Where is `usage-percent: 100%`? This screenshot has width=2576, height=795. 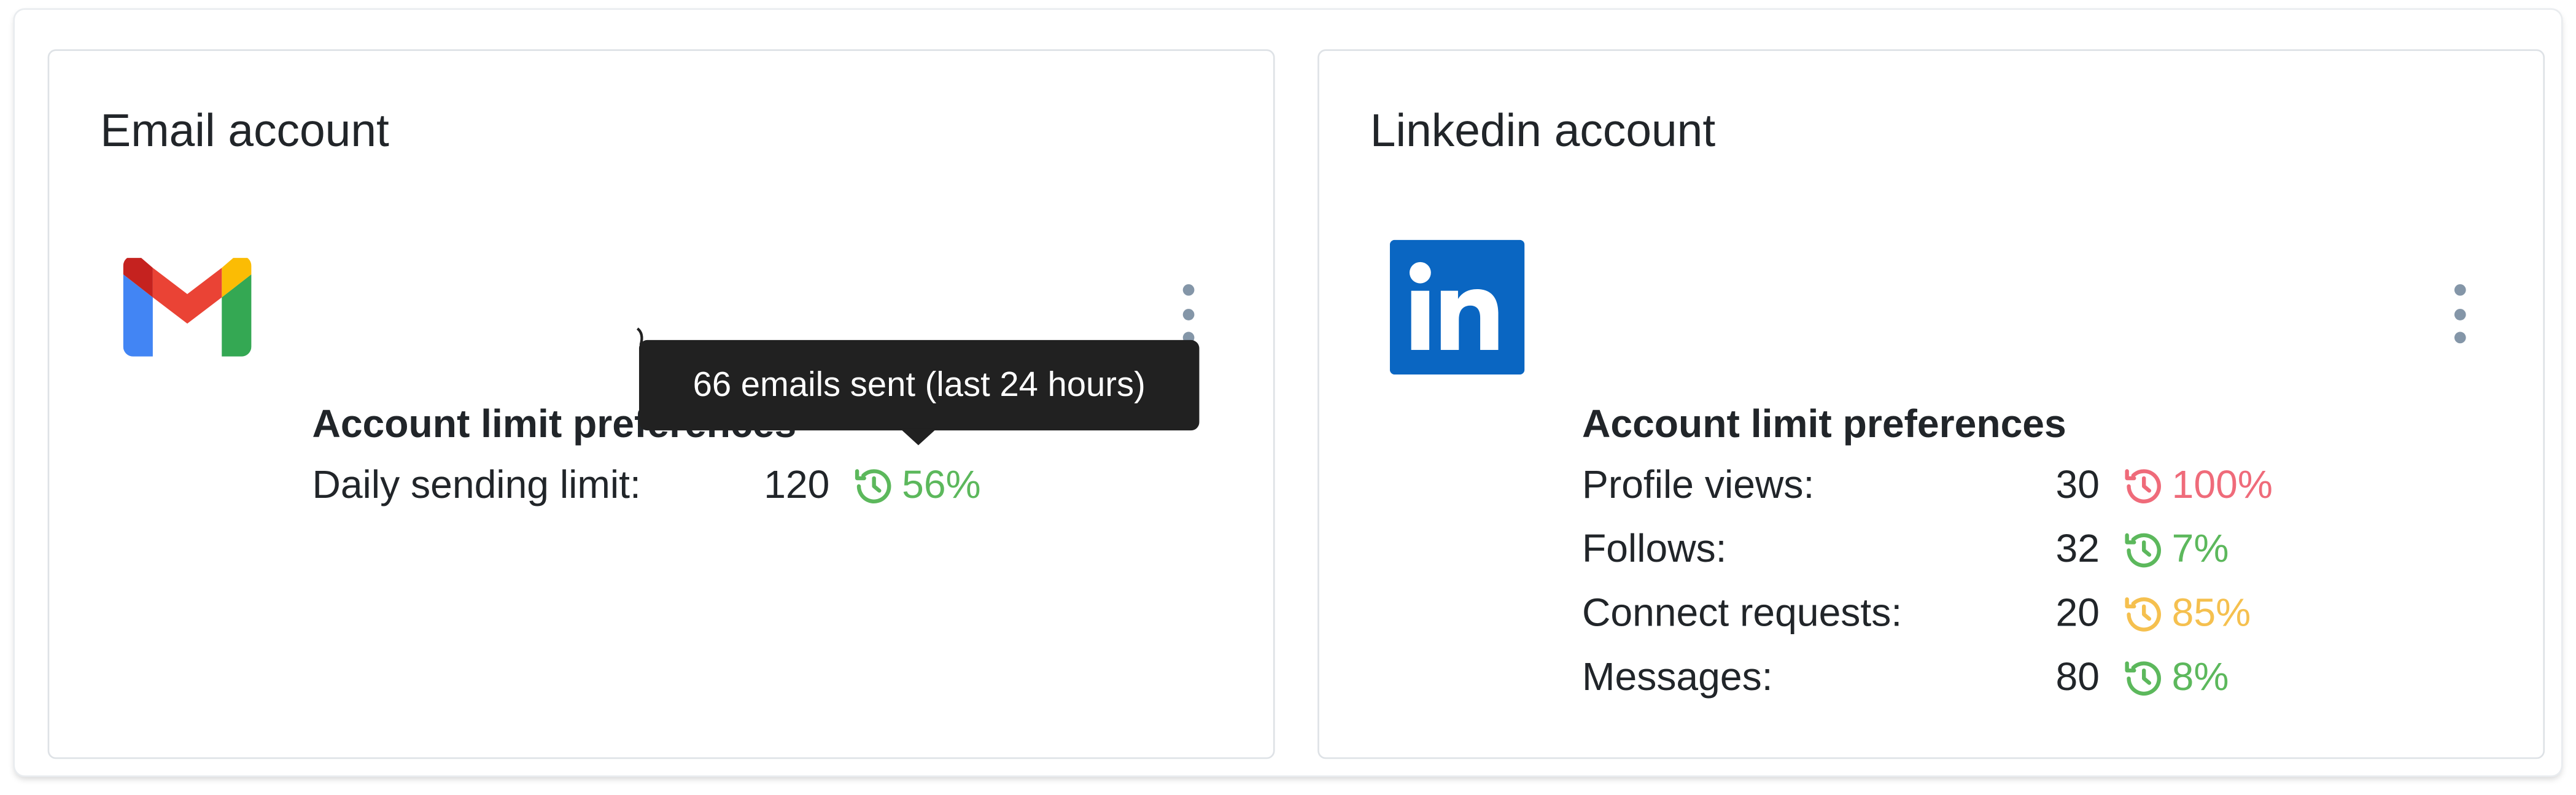 usage-percent: 100% is located at coordinates (2222, 484).